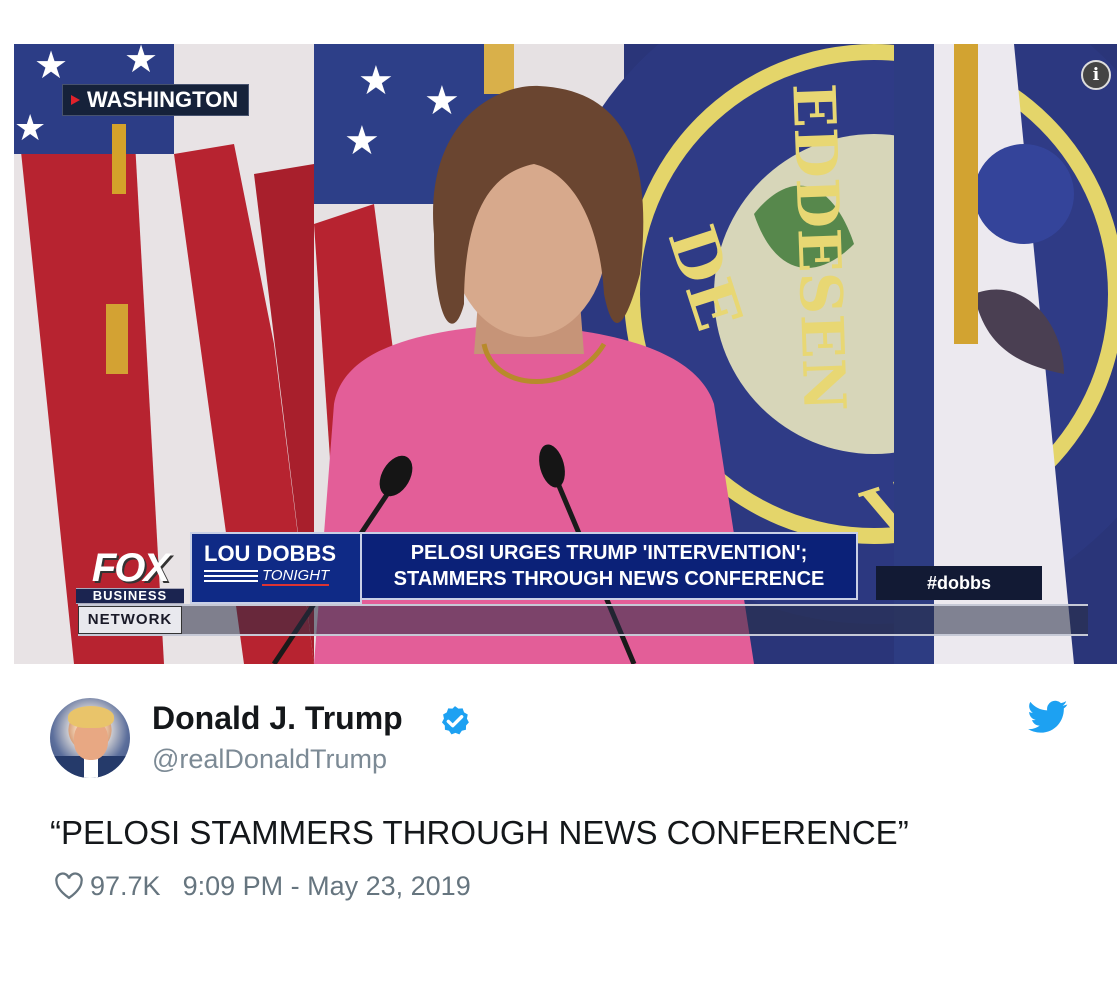 The width and height of the screenshot is (1117, 992). What do you see at coordinates (1048, 717) in the screenshot?
I see `twitter-bird-icon` at bounding box center [1048, 717].